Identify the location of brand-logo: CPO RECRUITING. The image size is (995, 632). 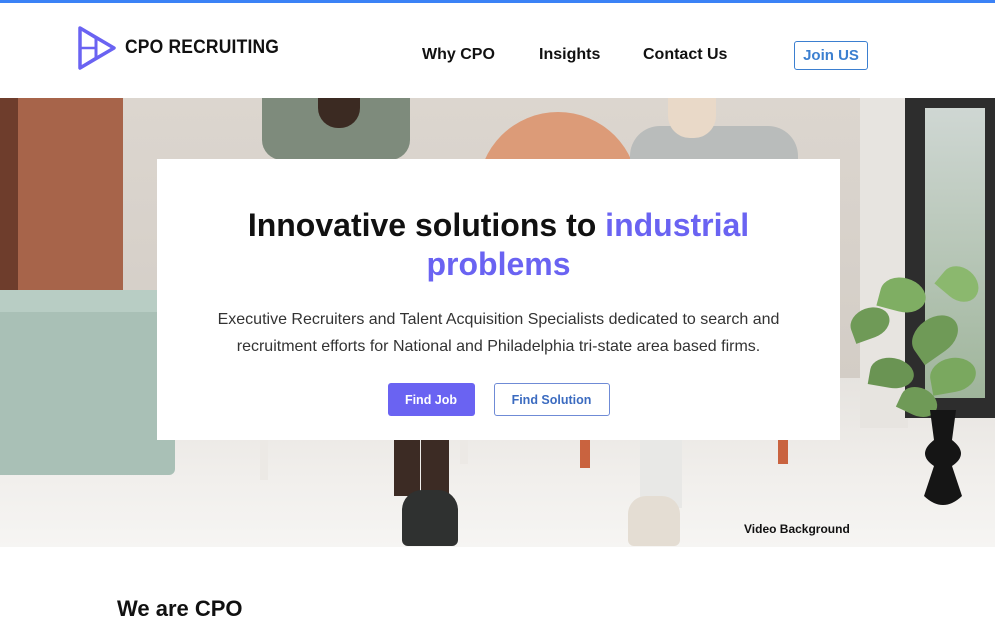
(184, 48).